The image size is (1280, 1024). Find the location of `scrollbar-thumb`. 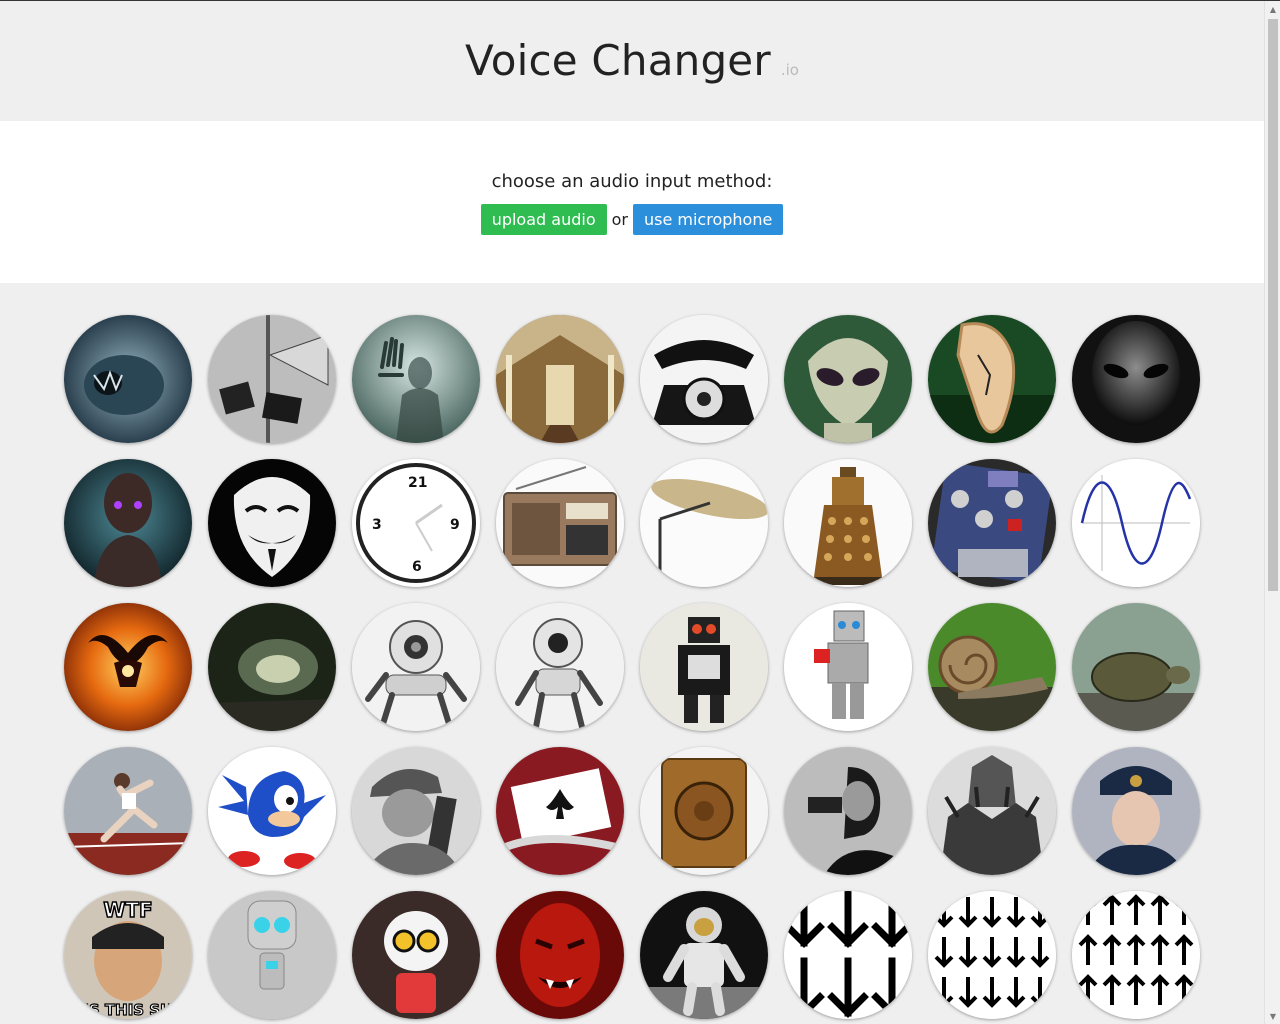

scrollbar-thumb is located at coordinates (1273, 305).